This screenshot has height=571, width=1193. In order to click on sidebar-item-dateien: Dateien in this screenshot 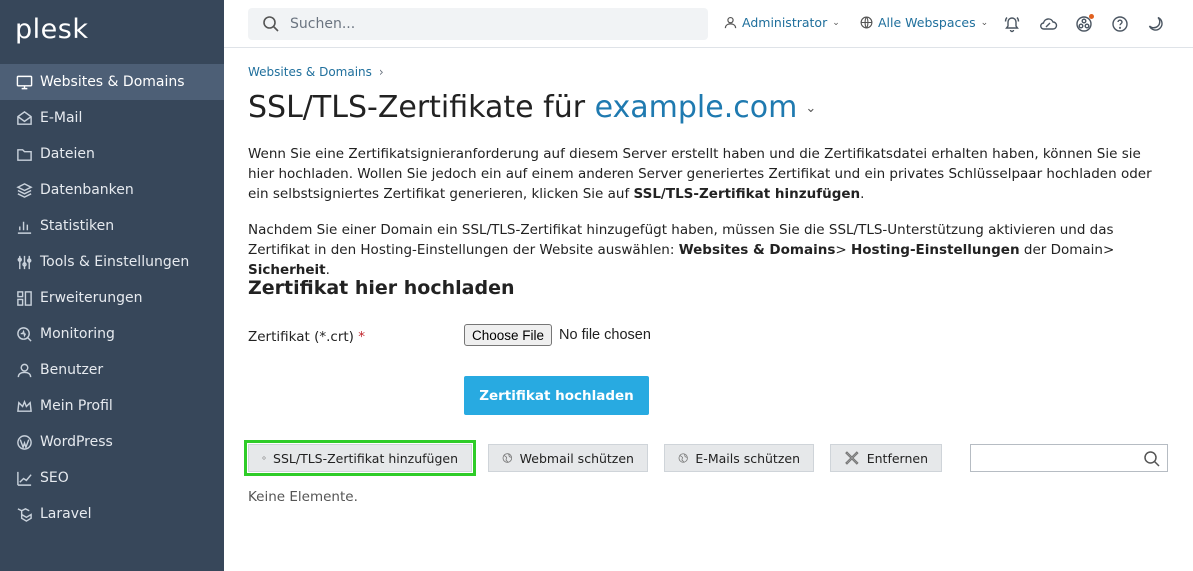, I will do `click(112, 154)`.